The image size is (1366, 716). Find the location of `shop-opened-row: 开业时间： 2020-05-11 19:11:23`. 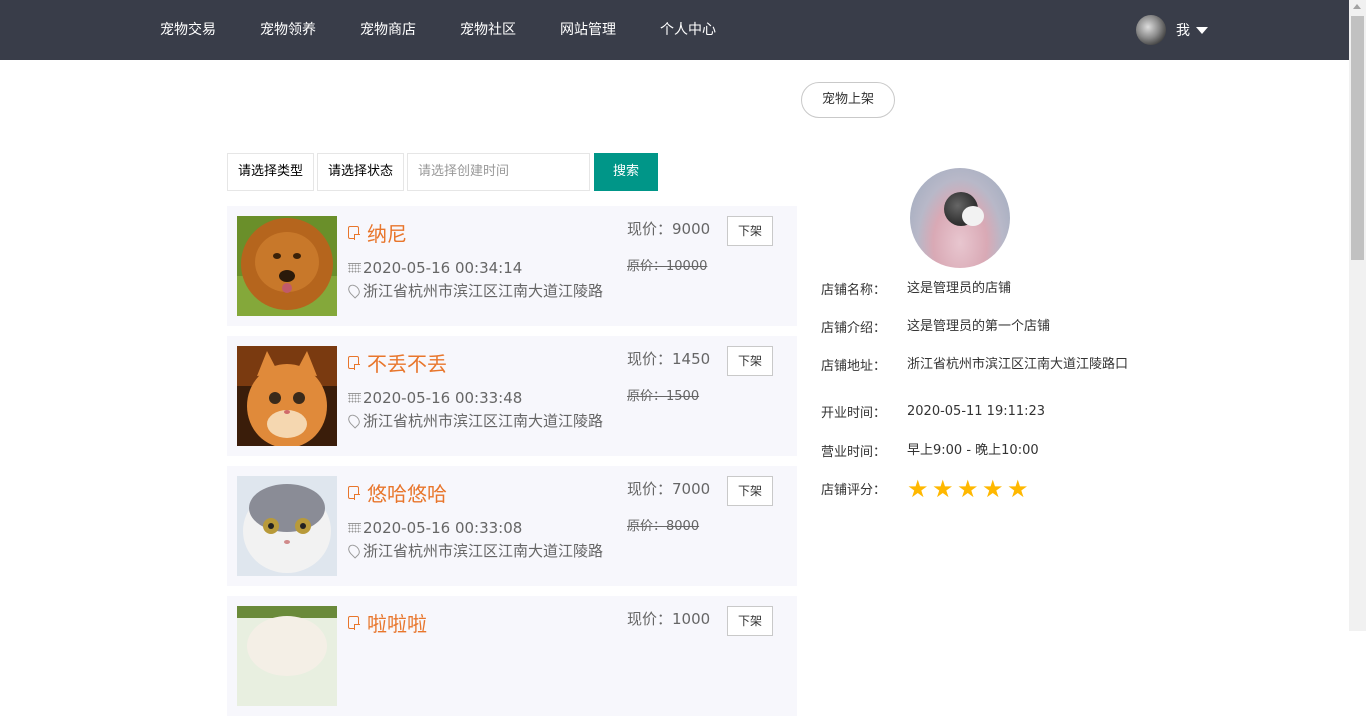

shop-opened-row: 开业时间： 2020-05-11 19:11:23 is located at coordinates (975, 411).